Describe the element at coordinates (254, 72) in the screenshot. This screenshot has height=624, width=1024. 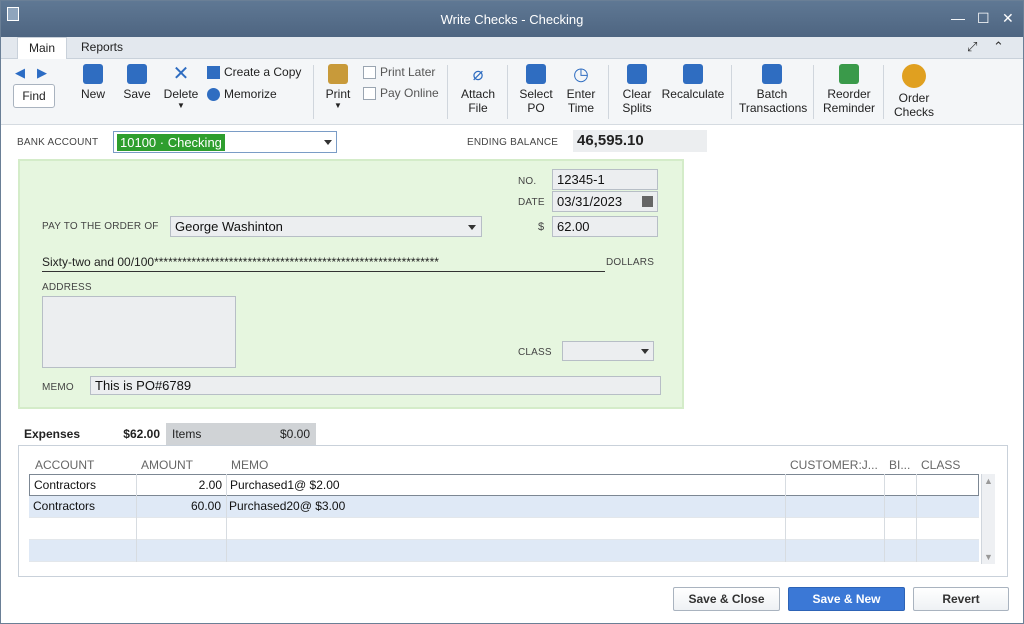
I see `create-copy-button: Create a Copy` at that location.